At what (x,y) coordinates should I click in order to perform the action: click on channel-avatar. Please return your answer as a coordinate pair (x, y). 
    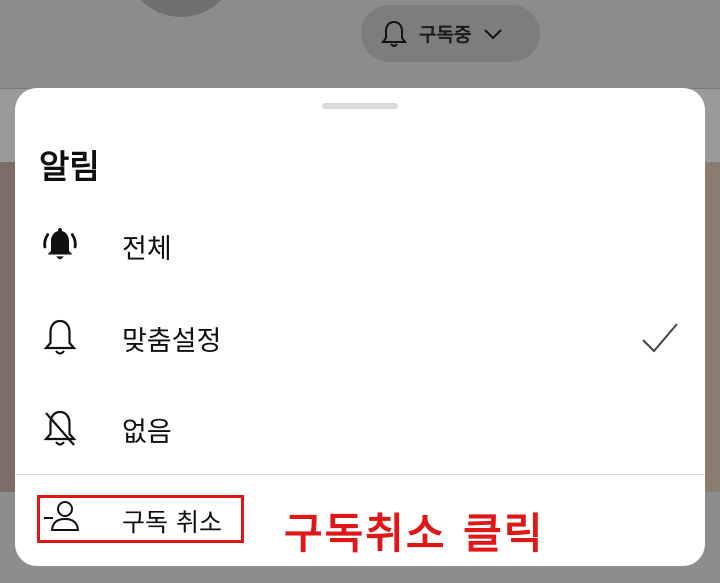
    Looking at the image, I should click on (181, 8).